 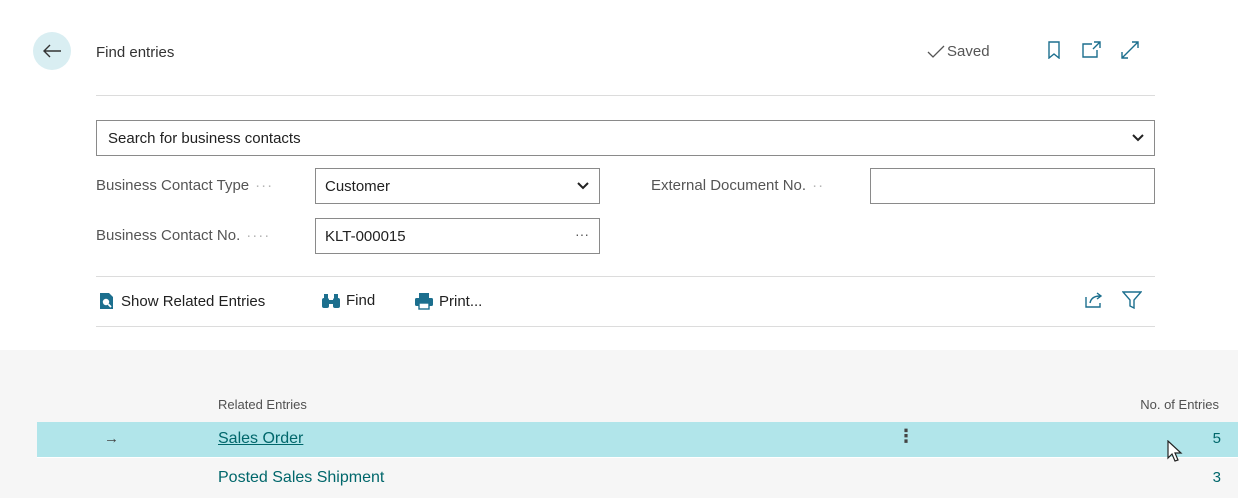 I want to click on entry-count: 3, so click(x=1217, y=477).